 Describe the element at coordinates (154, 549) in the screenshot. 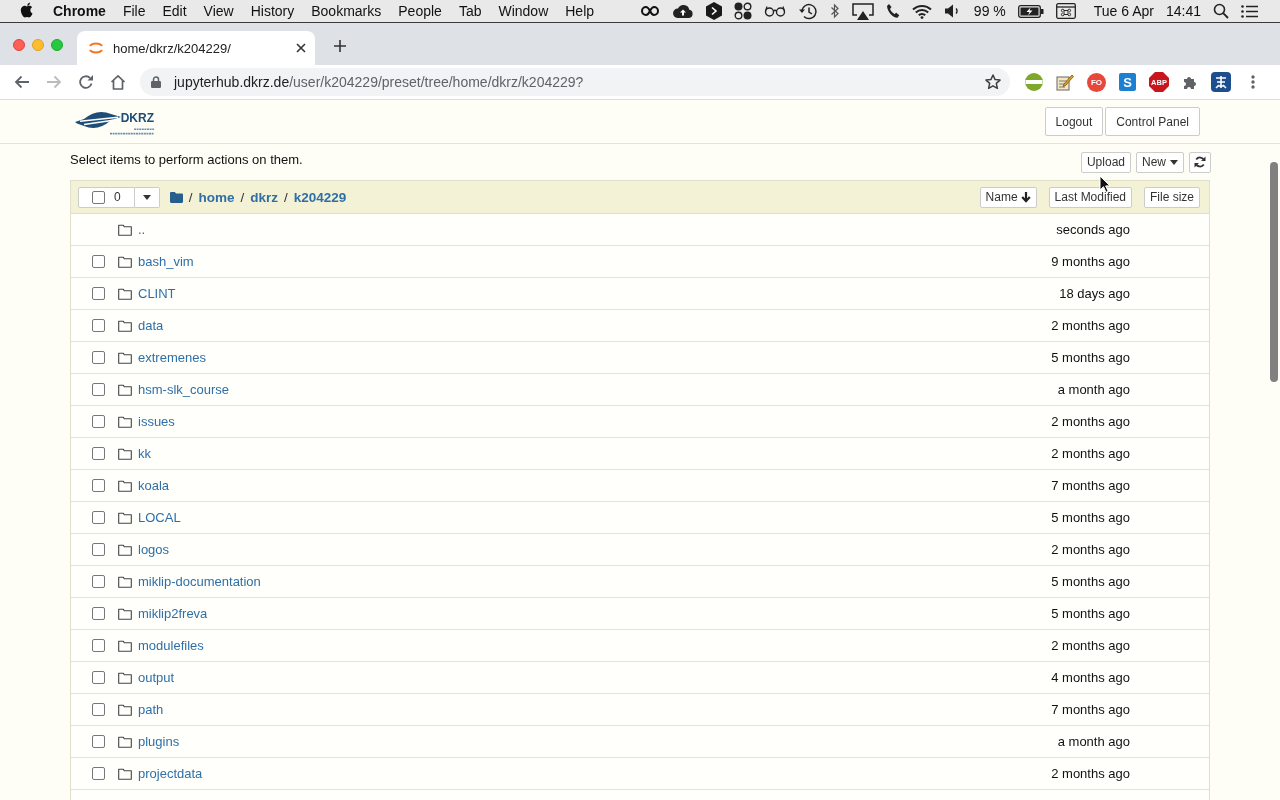

I see `folder-link: logos` at that location.